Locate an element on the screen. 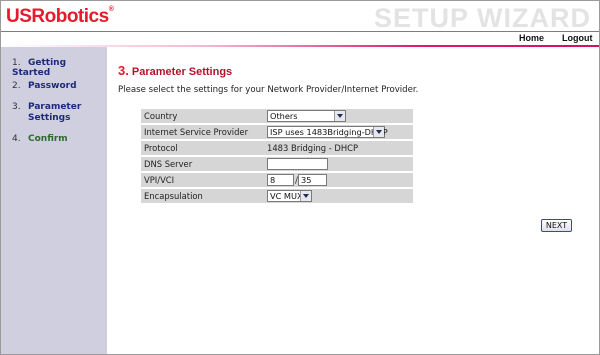 This screenshot has width=600, height=355. form-row-dns: DNS Server is located at coordinates (277, 164).